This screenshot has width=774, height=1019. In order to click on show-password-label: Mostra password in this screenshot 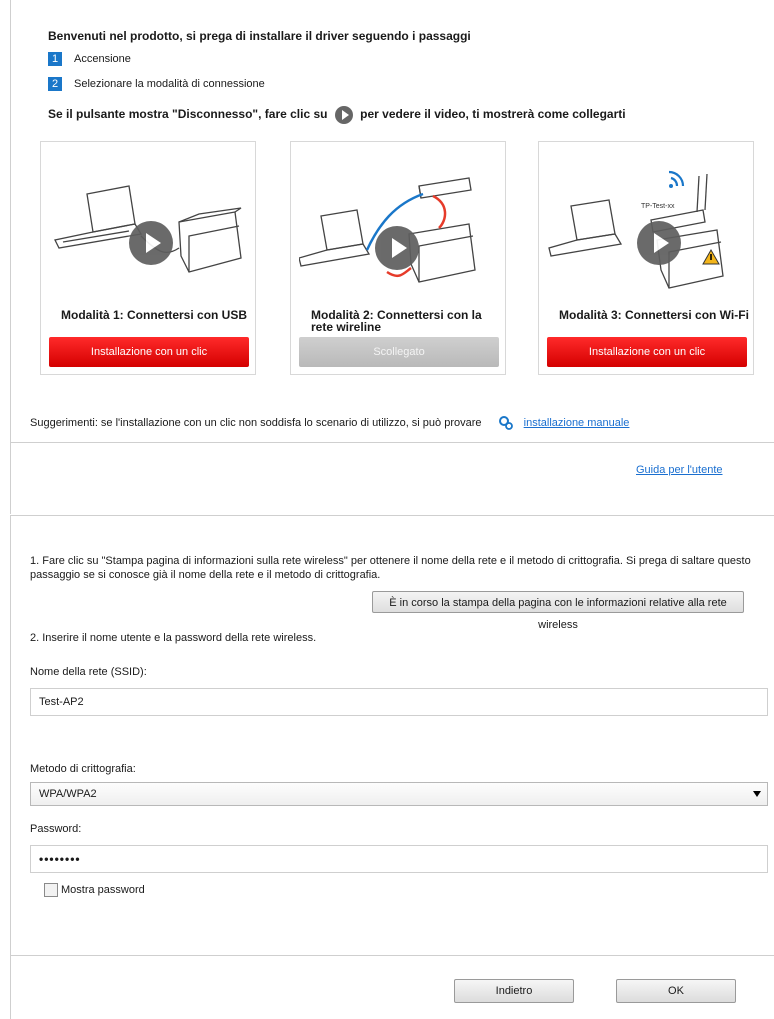, I will do `click(103, 889)`.